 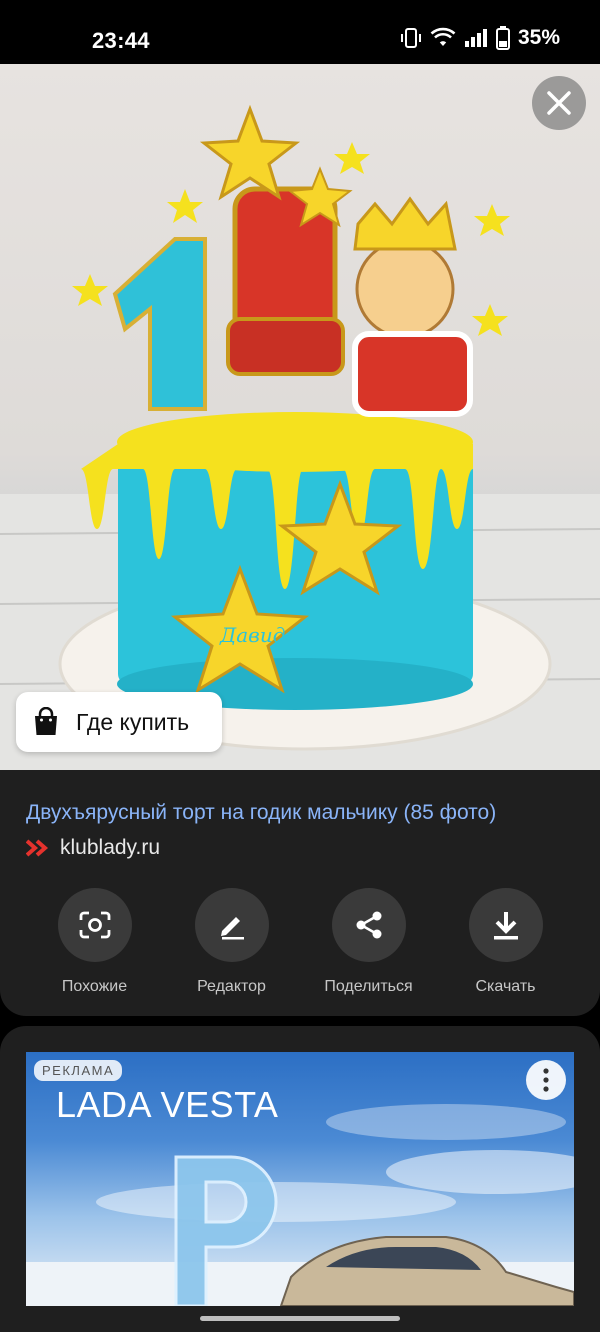 What do you see at coordinates (78, 1070) in the screenshot?
I see `ad-badge: РЕКЛАМА` at bounding box center [78, 1070].